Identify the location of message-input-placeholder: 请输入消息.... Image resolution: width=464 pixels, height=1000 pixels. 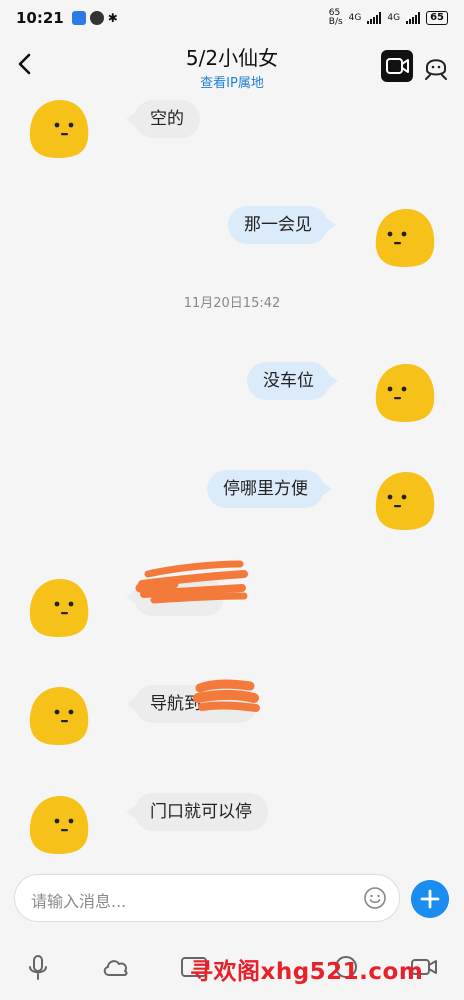
(79, 901).